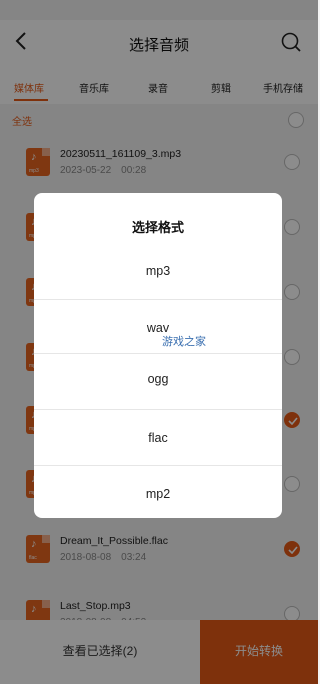  What do you see at coordinates (158, 379) in the screenshot?
I see `format-option-ogg: ogg` at bounding box center [158, 379].